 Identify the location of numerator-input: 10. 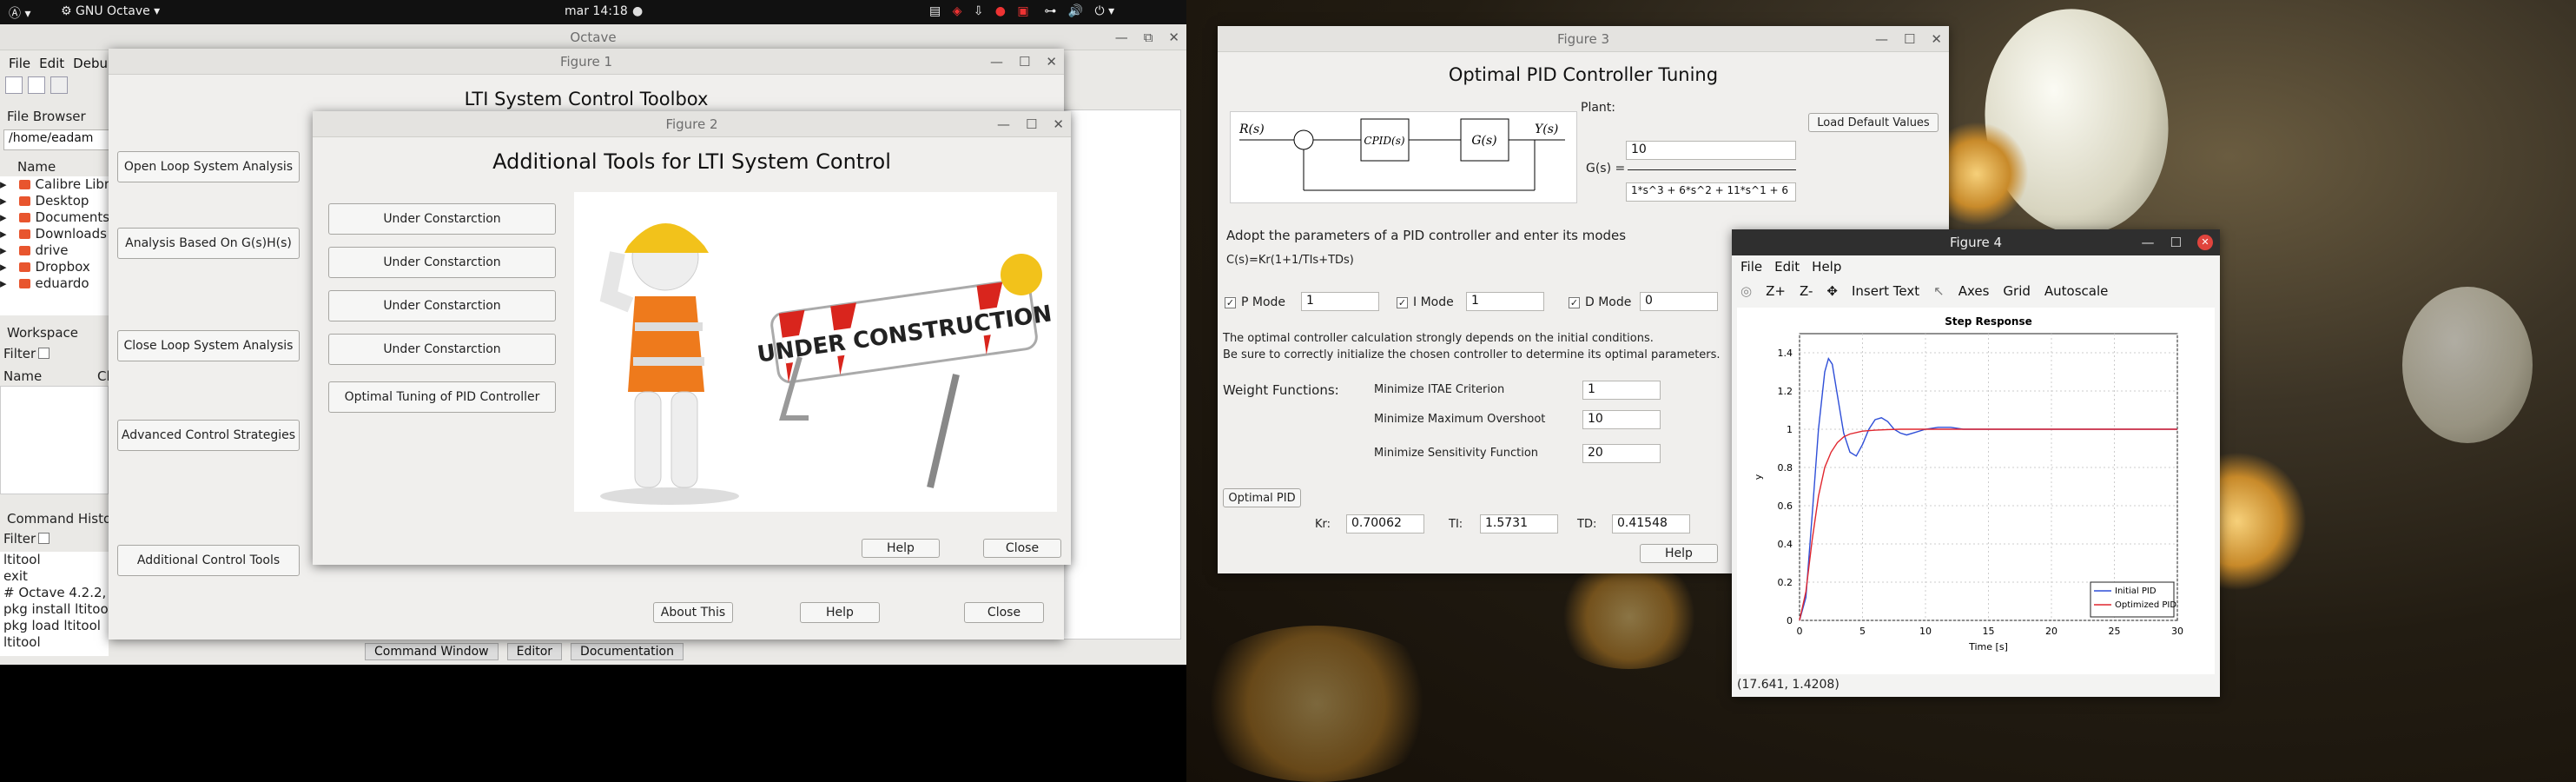
(1711, 151).